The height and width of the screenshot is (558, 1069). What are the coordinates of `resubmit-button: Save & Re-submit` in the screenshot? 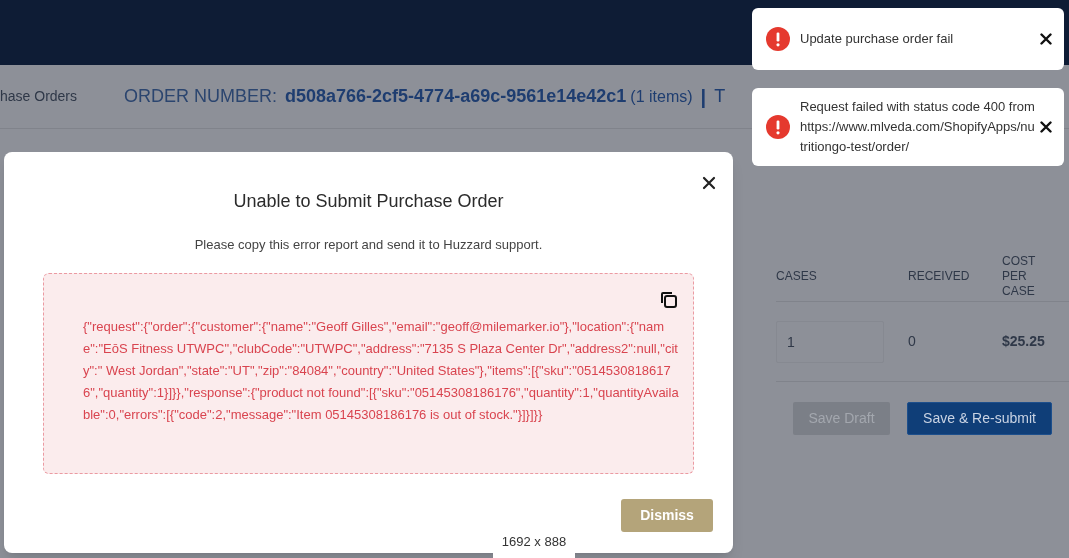 It's located at (979, 418).